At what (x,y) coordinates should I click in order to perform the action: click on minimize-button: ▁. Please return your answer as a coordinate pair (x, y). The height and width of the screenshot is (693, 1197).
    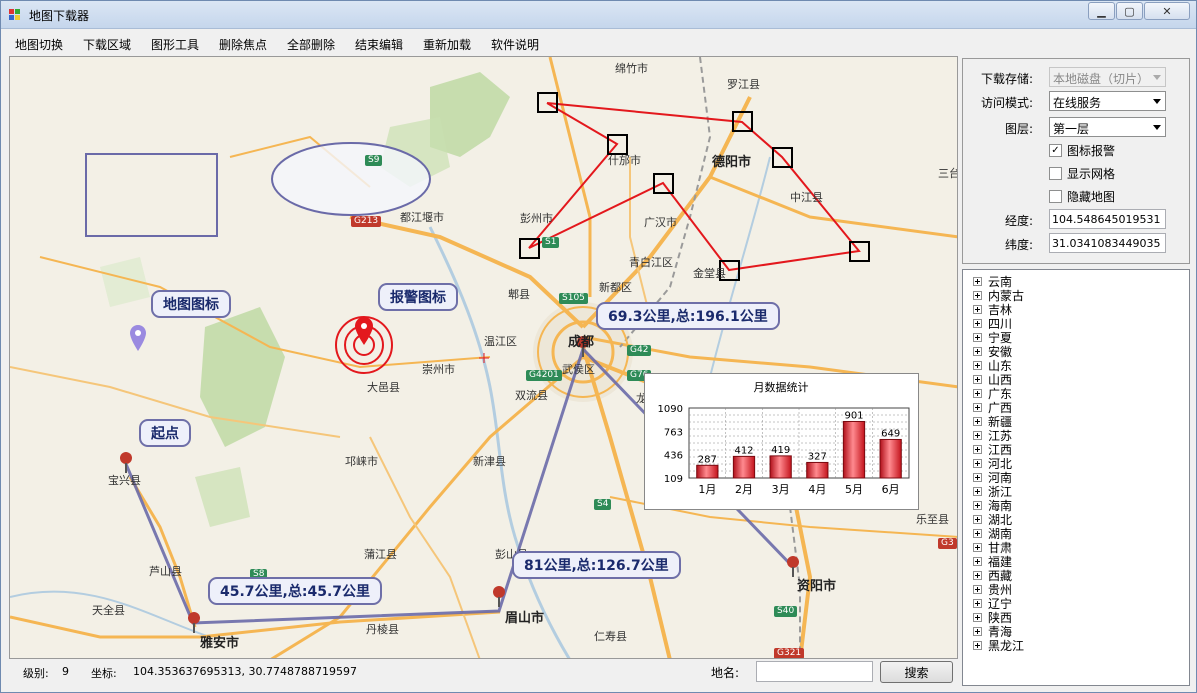
    Looking at the image, I should click on (1101, 11).